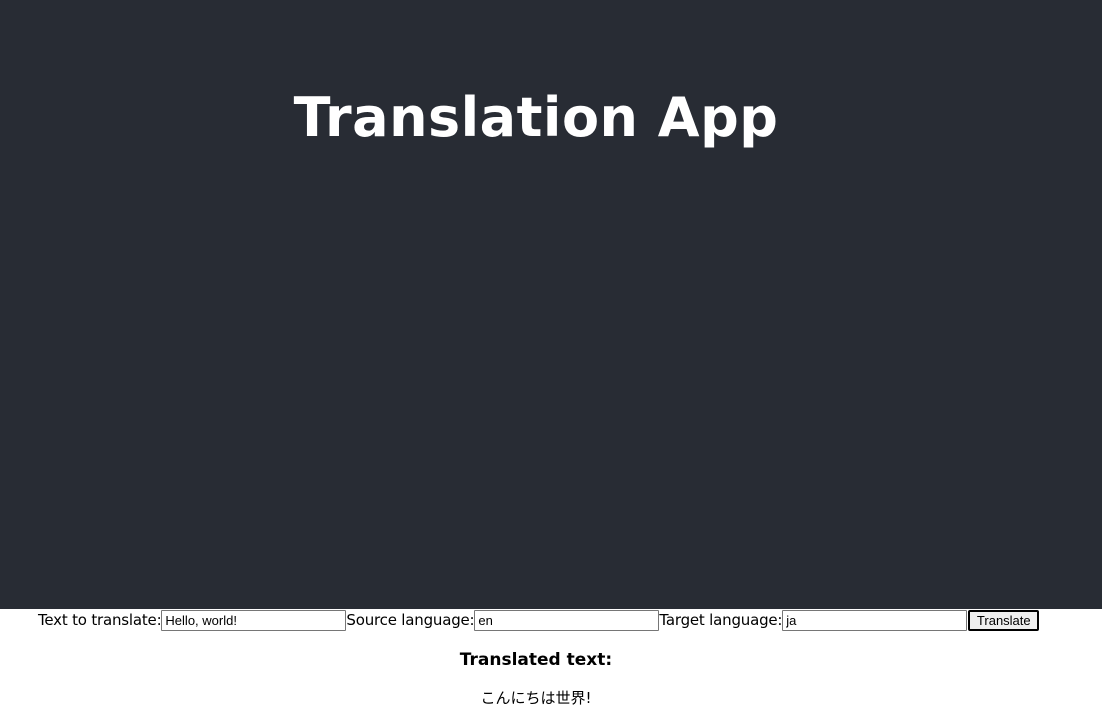 Image resolution: width=1102 pixels, height=713 pixels. Describe the element at coordinates (410, 620) in the screenshot. I see `source-language-label: Source language:` at that location.